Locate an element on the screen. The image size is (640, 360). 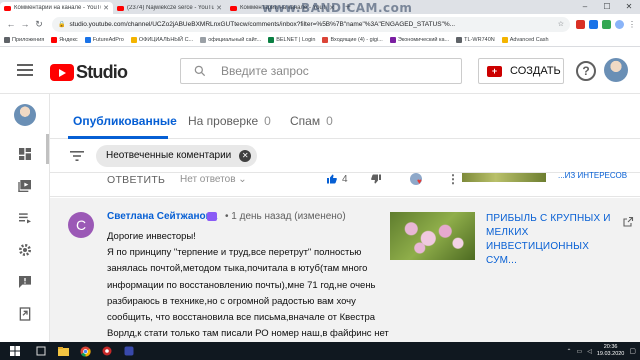
kebab-menu-icon: ⋮ is located at coordinates (632, 24).